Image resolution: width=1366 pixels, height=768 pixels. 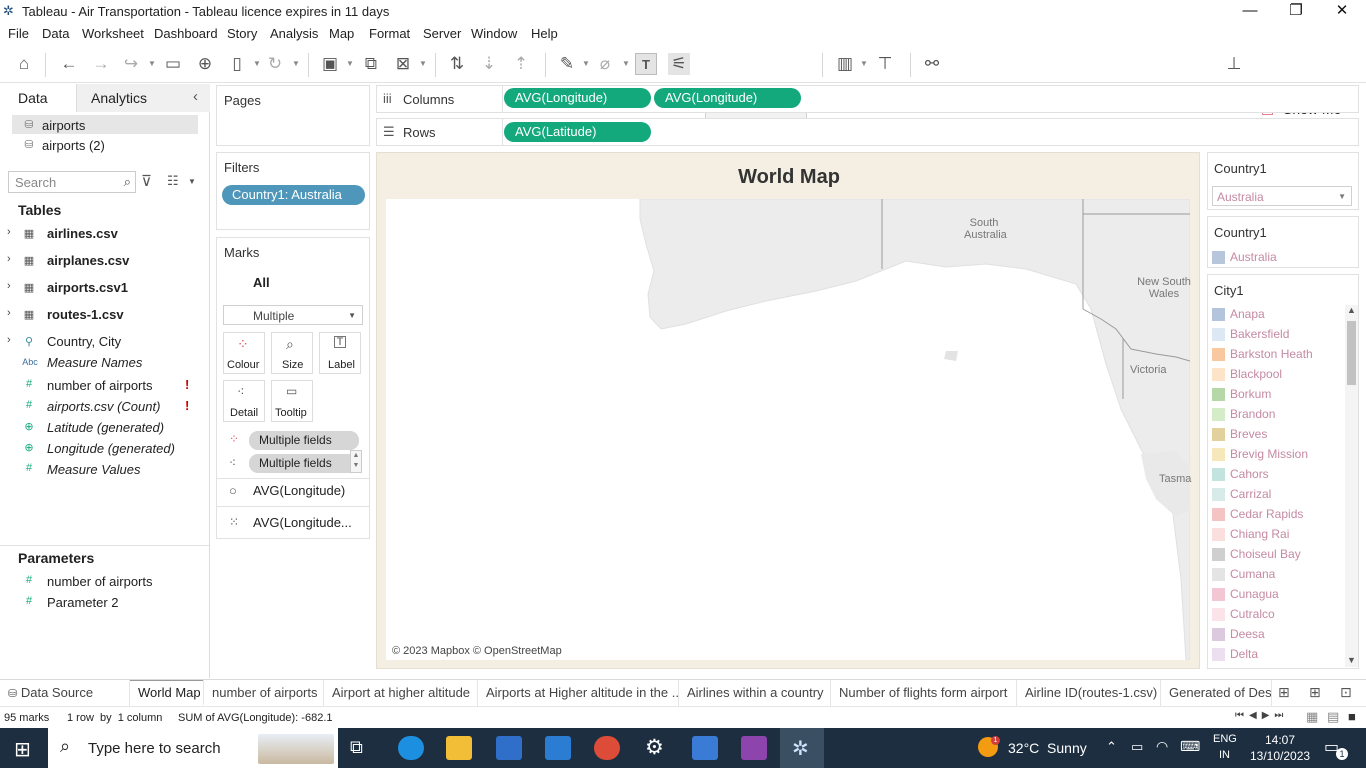 What do you see at coordinates (389, 33) in the screenshot?
I see `menu-format: Format` at bounding box center [389, 33].